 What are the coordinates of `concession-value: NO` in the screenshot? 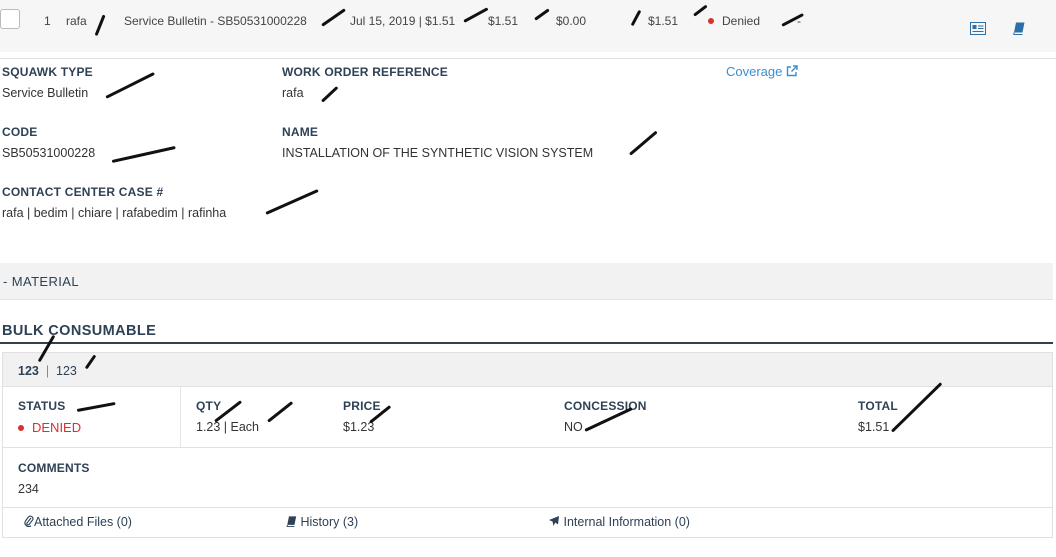 It's located at (573, 427).